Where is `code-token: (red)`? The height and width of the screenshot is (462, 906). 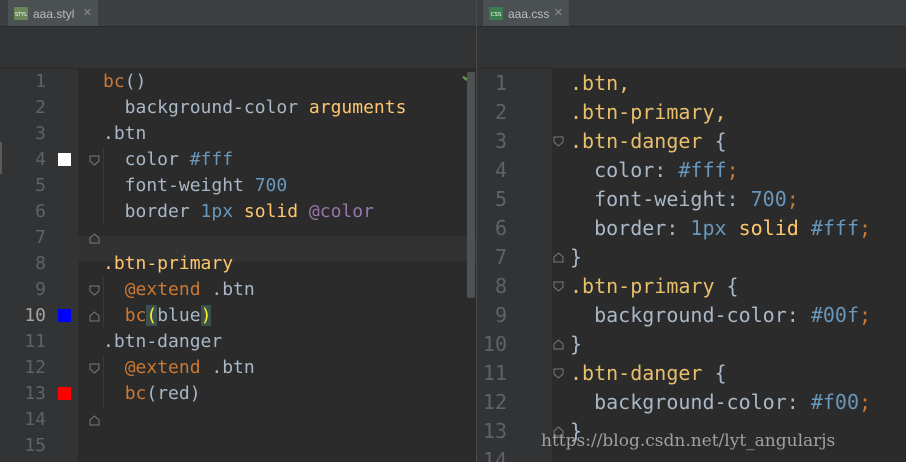 code-token: (red) is located at coordinates (173, 393).